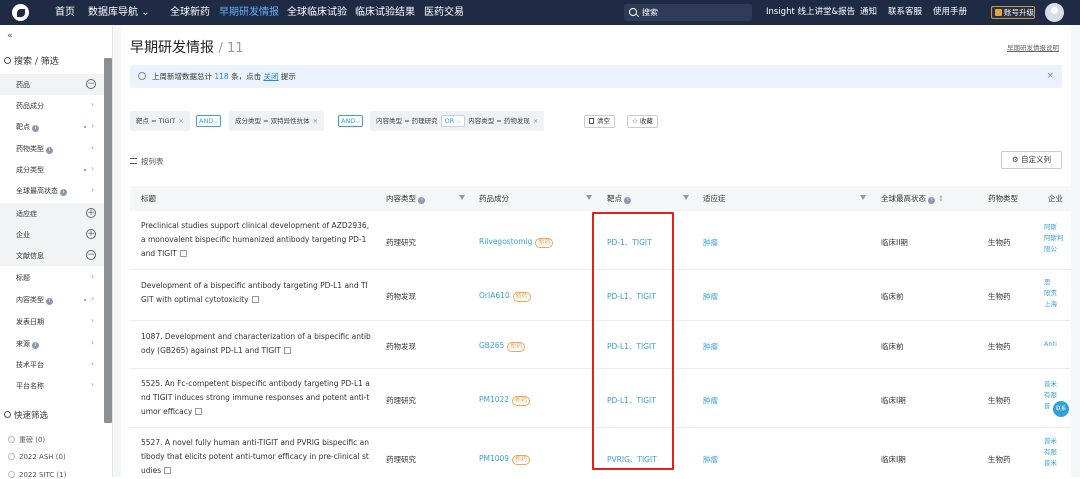  I want to click on save-button: ☆ 收藏, so click(642, 121).